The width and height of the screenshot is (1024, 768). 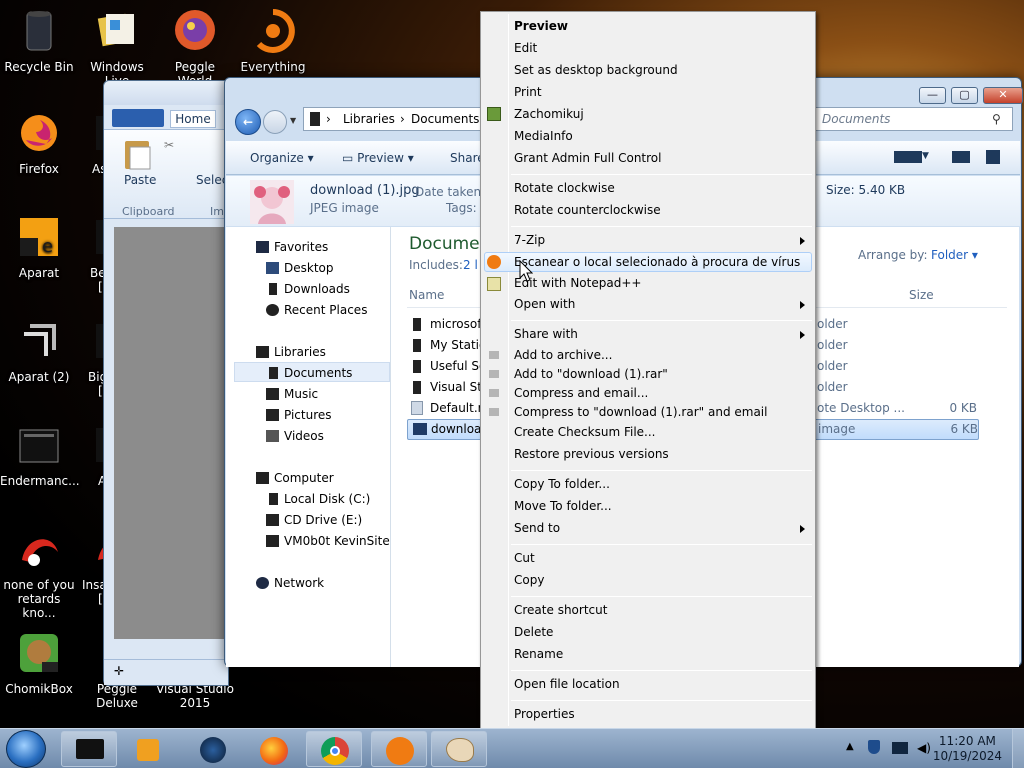 I want to click on preview-pane-button, so click(x=961, y=157).